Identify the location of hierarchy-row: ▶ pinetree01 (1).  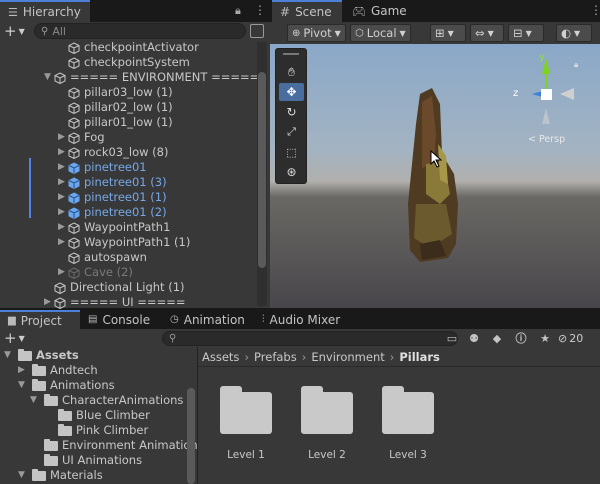
(112, 197).